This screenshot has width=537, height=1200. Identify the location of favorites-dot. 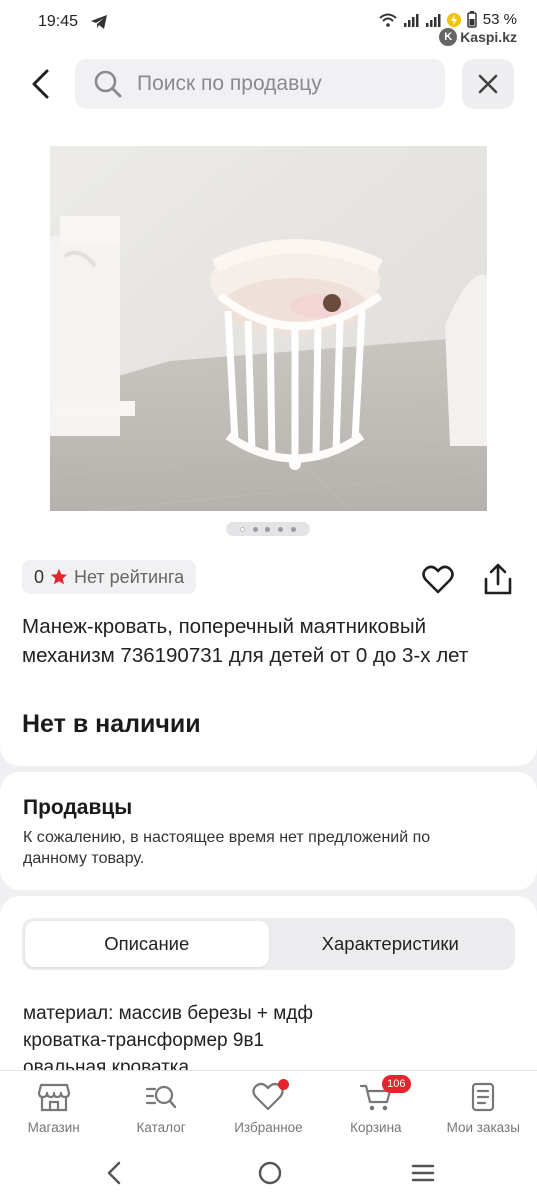
(283, 1084).